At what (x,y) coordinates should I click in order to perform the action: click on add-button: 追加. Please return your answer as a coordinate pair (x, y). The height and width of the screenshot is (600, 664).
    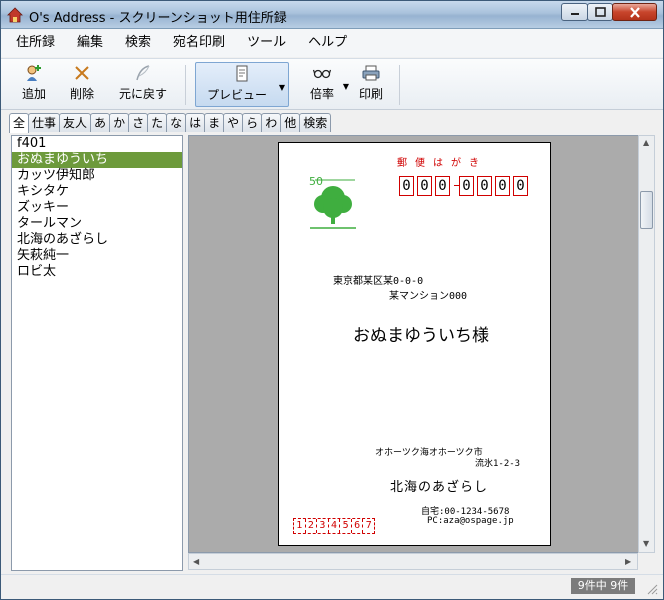
    Looking at the image, I should click on (34, 84).